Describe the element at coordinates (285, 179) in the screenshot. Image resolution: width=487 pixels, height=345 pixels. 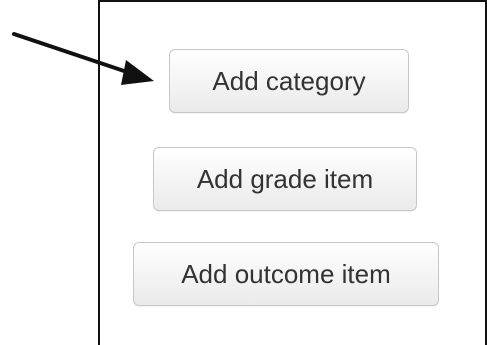
I see `add-grade-item-button: Add grade item` at that location.